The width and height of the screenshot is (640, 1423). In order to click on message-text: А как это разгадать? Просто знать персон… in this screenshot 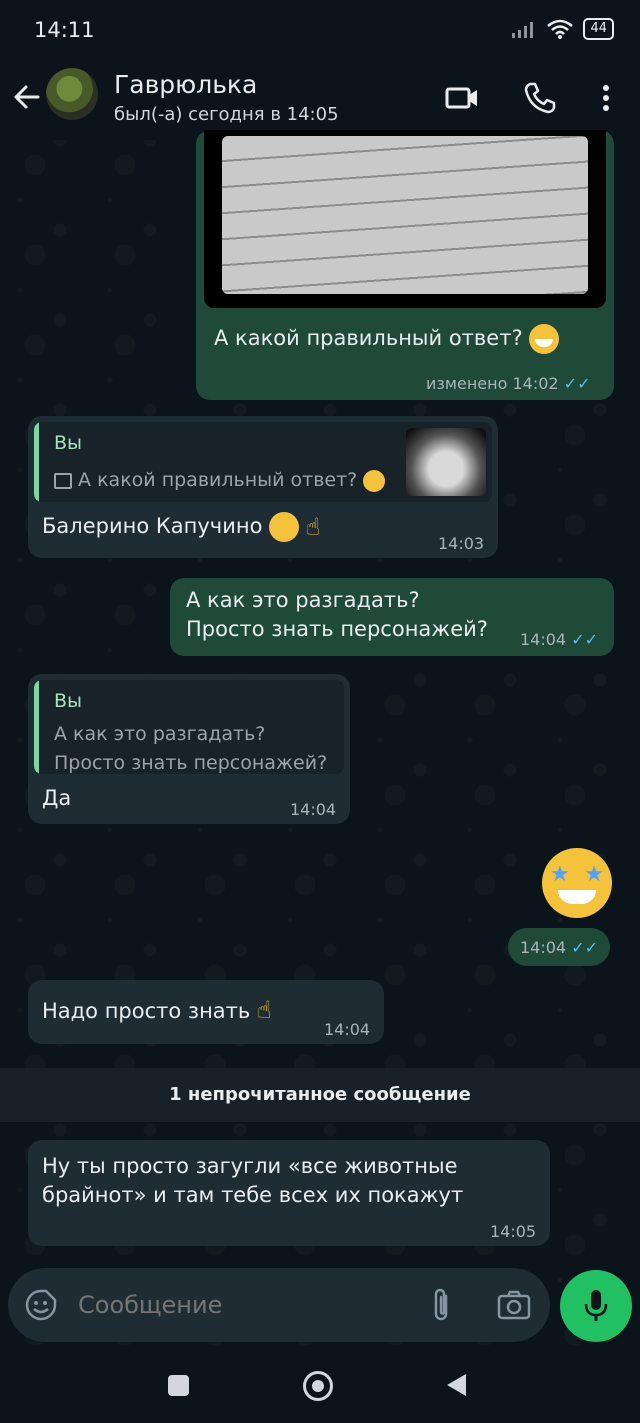, I will do `click(337, 614)`.